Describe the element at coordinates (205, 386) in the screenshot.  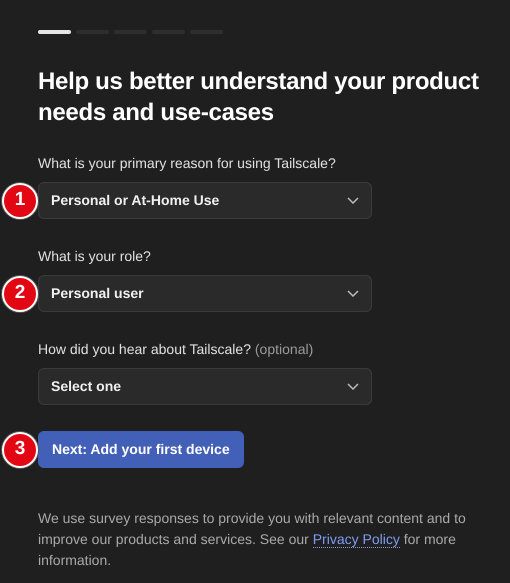
I see `dropdown-select: Select one` at that location.